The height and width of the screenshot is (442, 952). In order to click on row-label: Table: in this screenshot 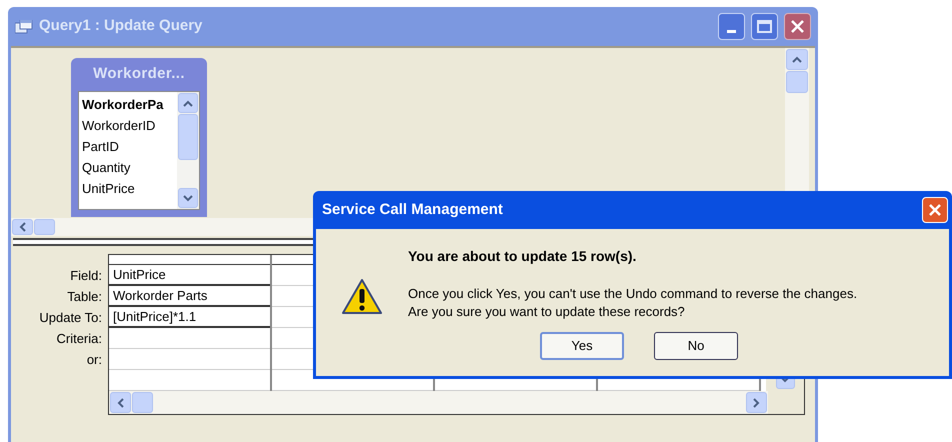, I will do `click(84, 297)`.